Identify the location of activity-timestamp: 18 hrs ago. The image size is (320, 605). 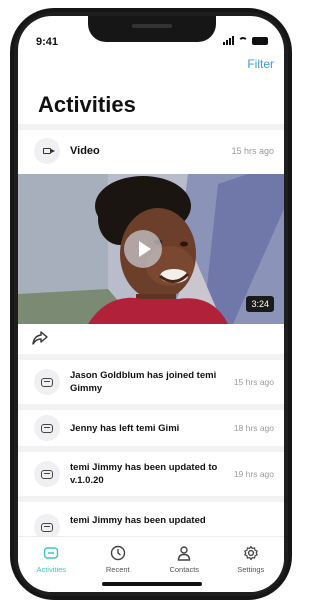
(253, 428).